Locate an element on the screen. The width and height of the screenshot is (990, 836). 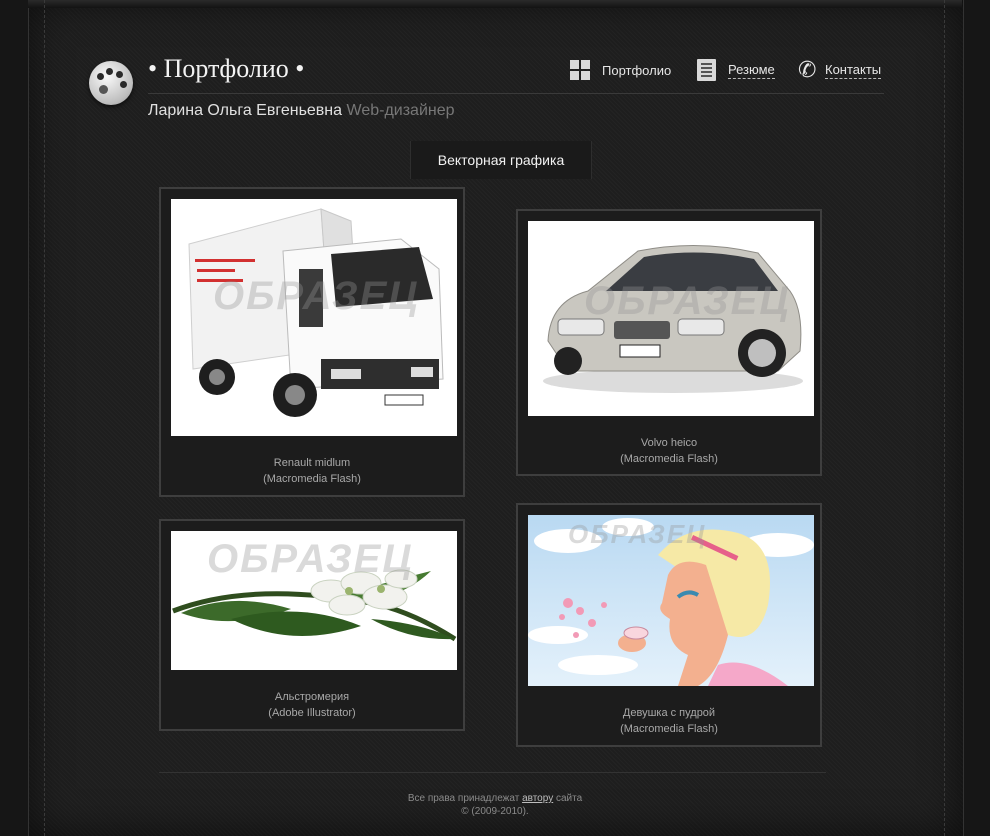
header-divider is located at coordinates (516, 93).